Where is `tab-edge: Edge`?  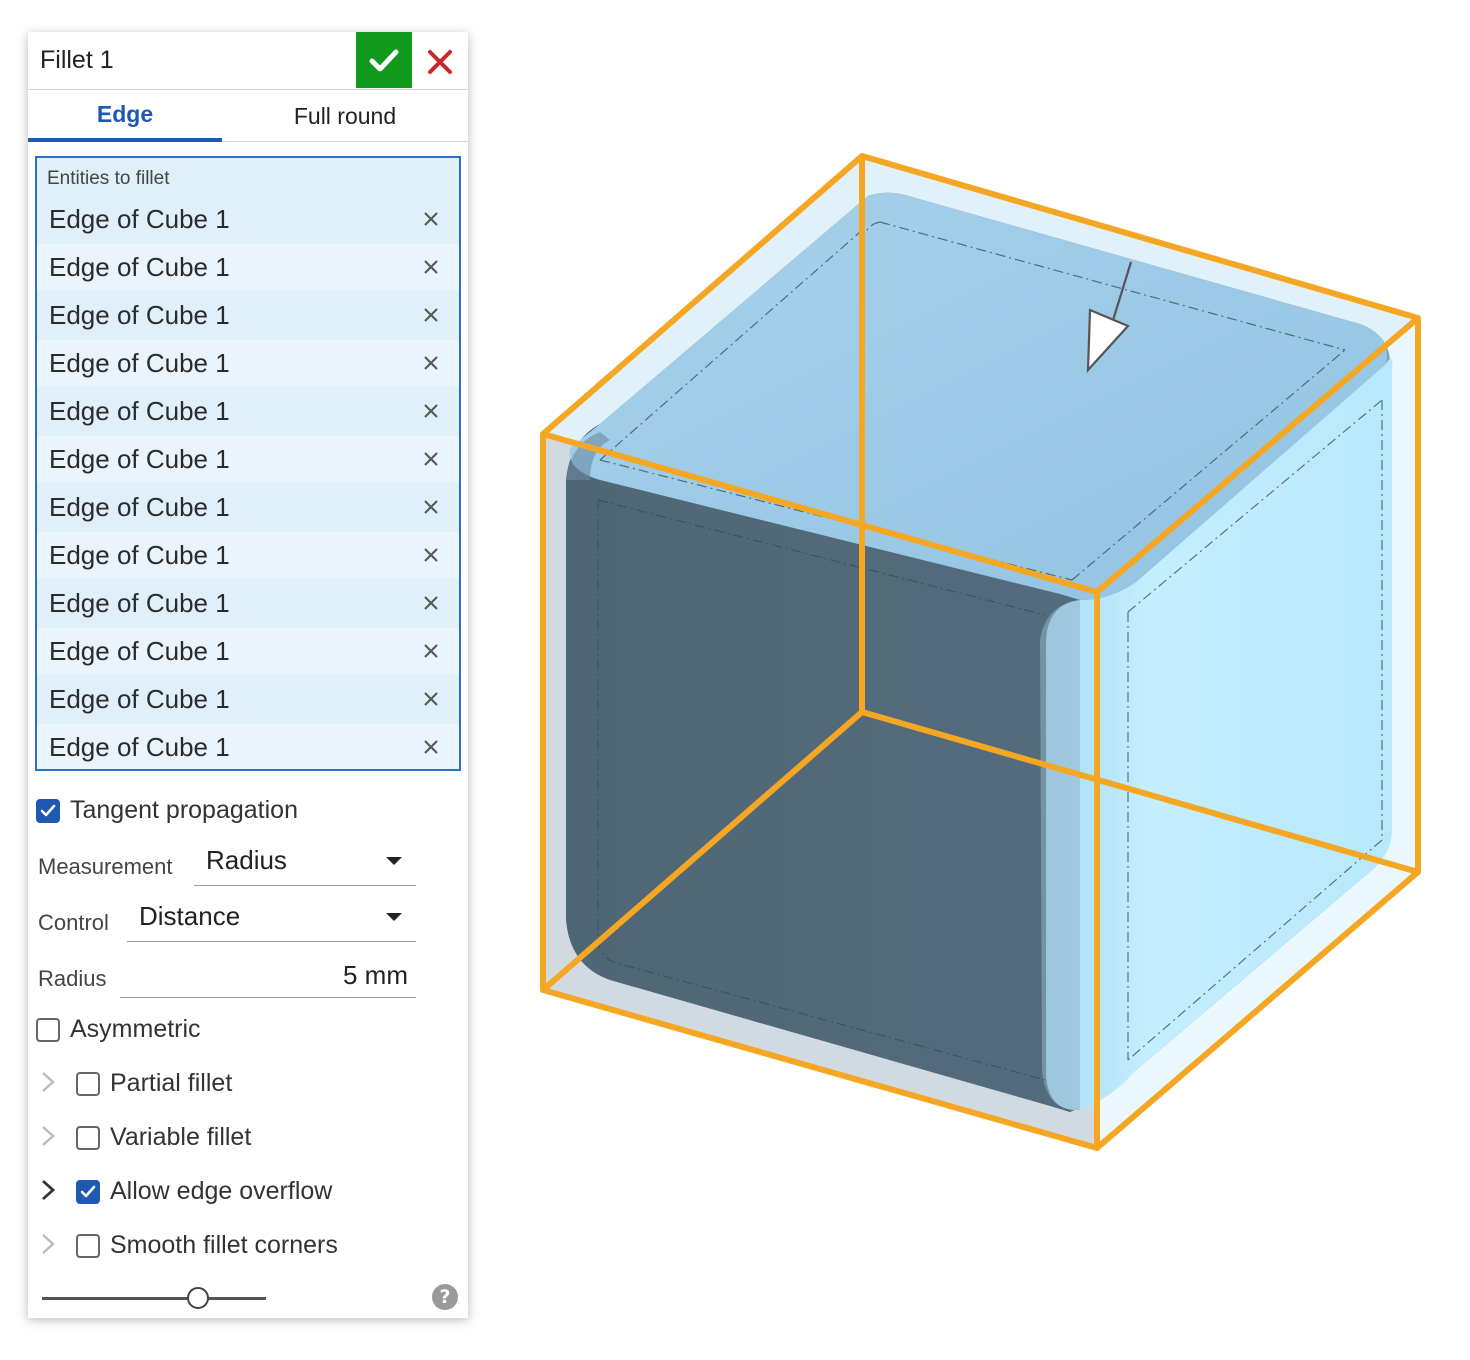 tab-edge: Edge is located at coordinates (125, 116).